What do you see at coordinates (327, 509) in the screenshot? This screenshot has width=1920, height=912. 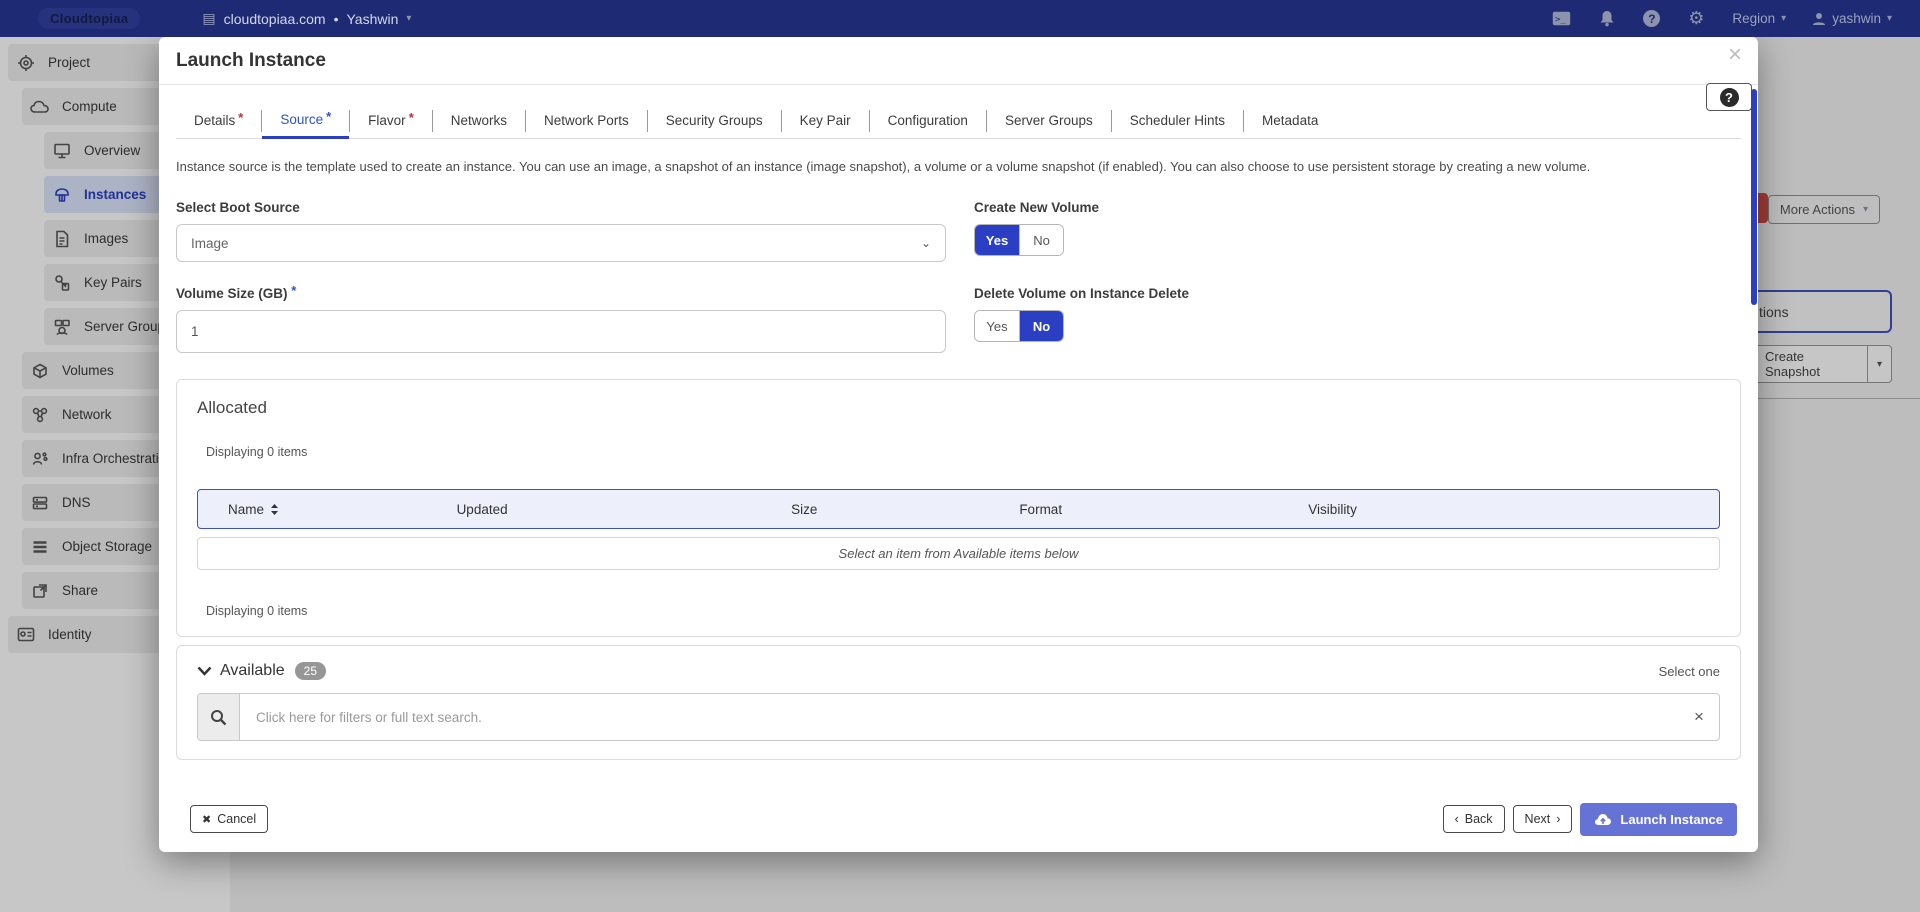 I see `column-name: Name` at bounding box center [327, 509].